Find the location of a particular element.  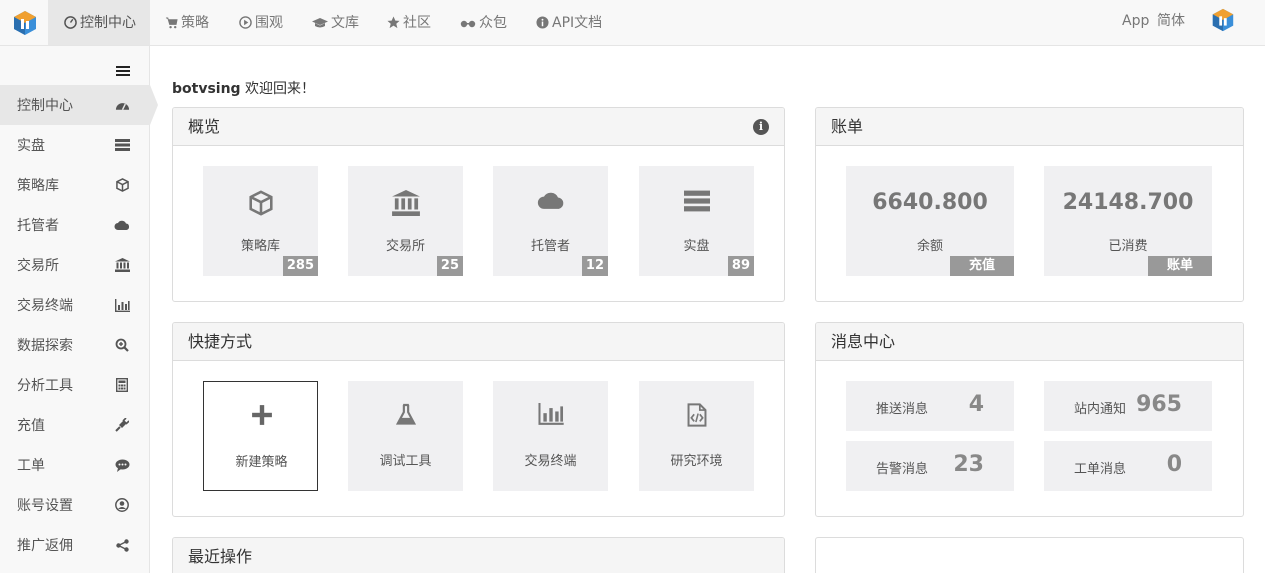

search-plus-icon is located at coordinates (122, 345).